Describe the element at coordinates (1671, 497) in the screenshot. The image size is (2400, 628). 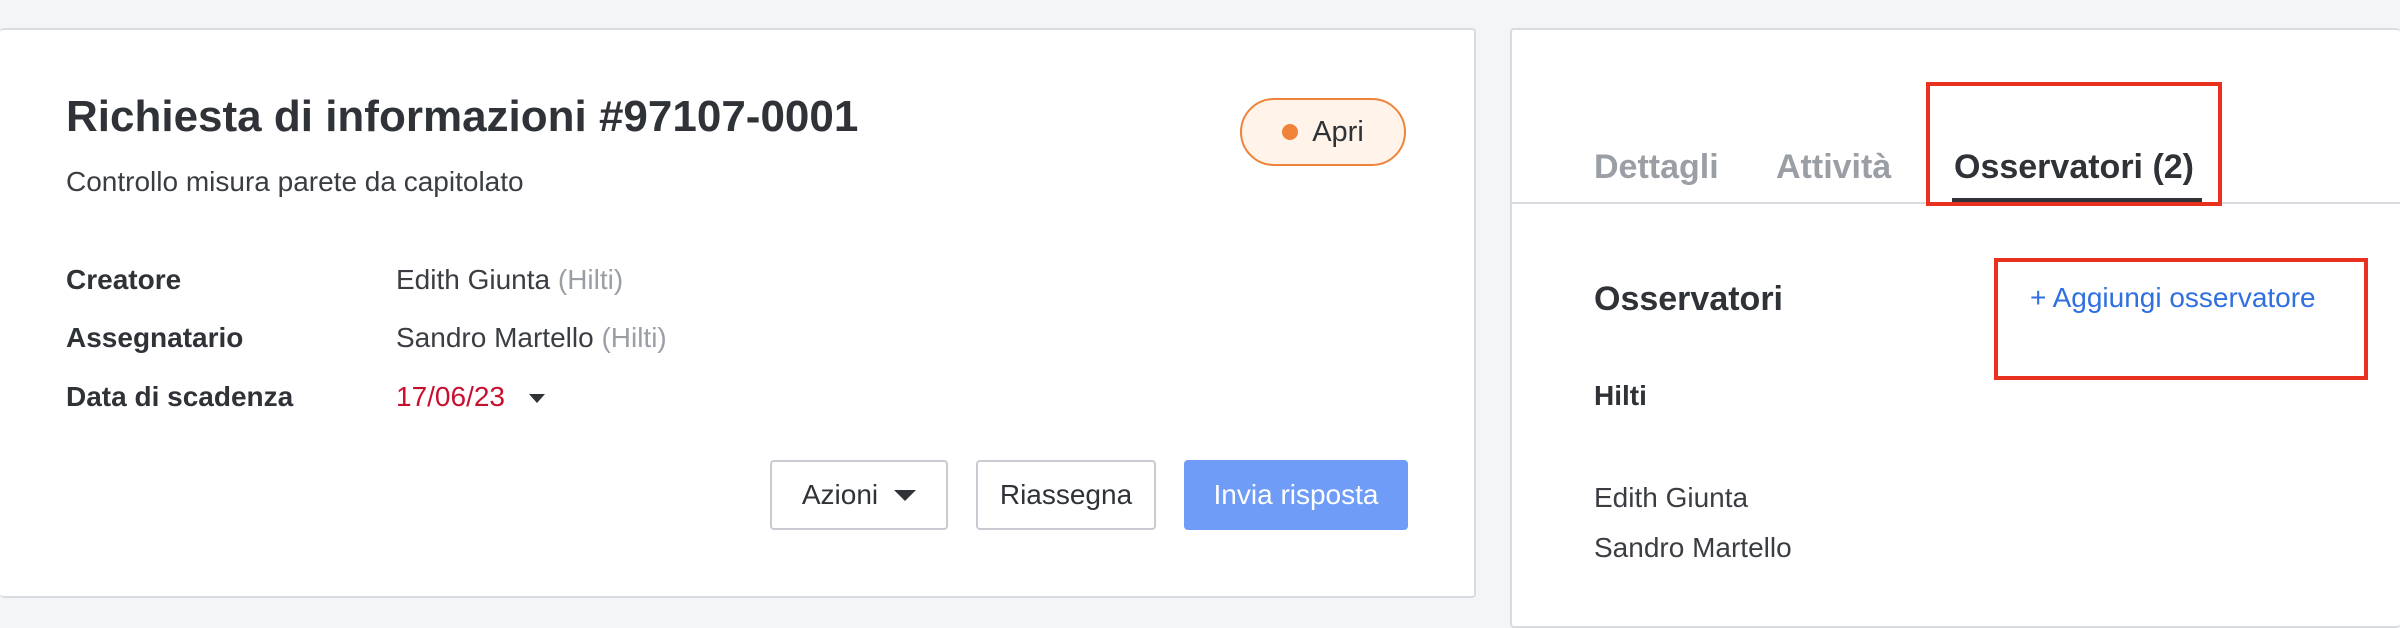
I see `observer-item: Edith Giunta` at that location.